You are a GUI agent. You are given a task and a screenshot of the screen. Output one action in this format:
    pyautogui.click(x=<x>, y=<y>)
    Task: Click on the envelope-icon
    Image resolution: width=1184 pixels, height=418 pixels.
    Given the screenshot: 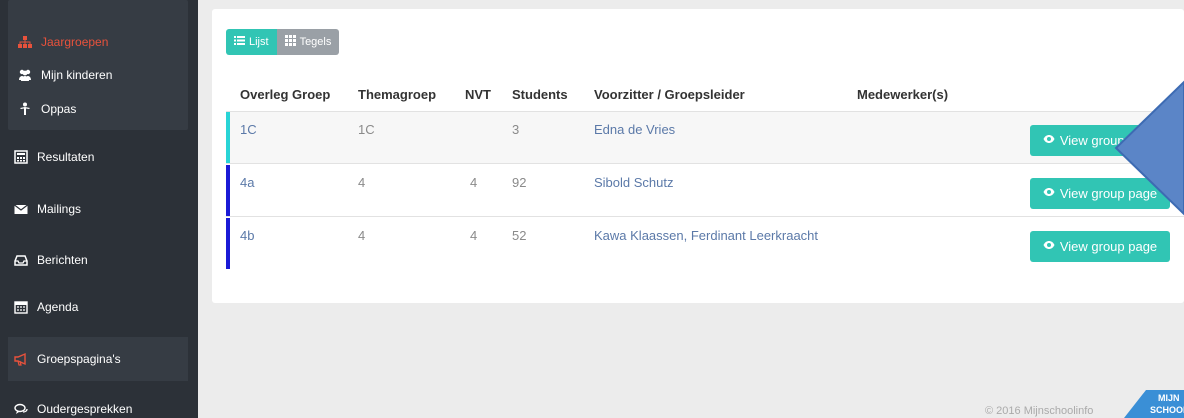 What is the action you would take?
    pyautogui.click(x=21, y=209)
    